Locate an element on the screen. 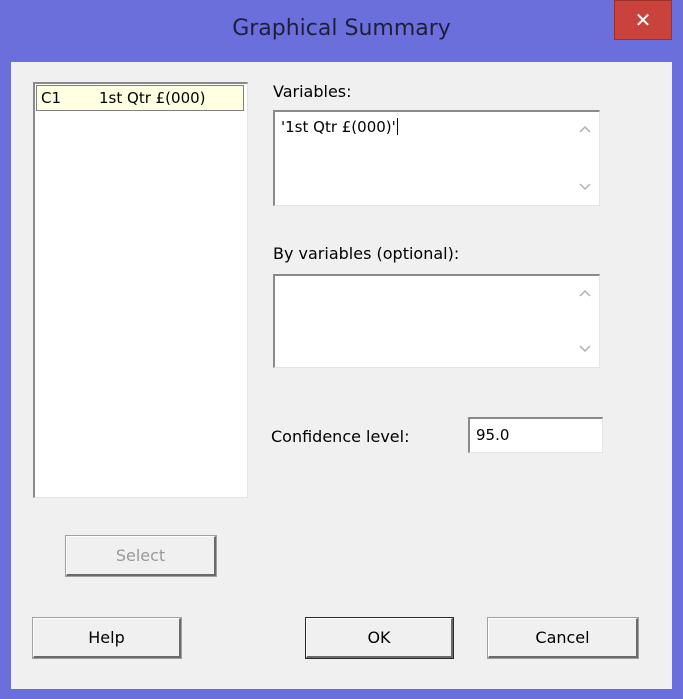 Image resolution: width=683 pixels, height=699 pixels. by-variables-label: By variables (optional): is located at coordinates (366, 253).